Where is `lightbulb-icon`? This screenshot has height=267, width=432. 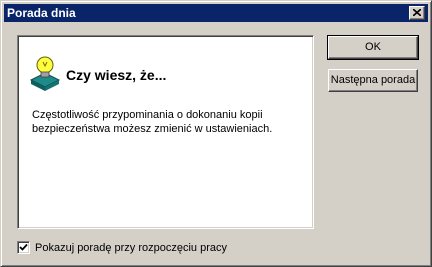 lightbulb-icon is located at coordinates (45, 73).